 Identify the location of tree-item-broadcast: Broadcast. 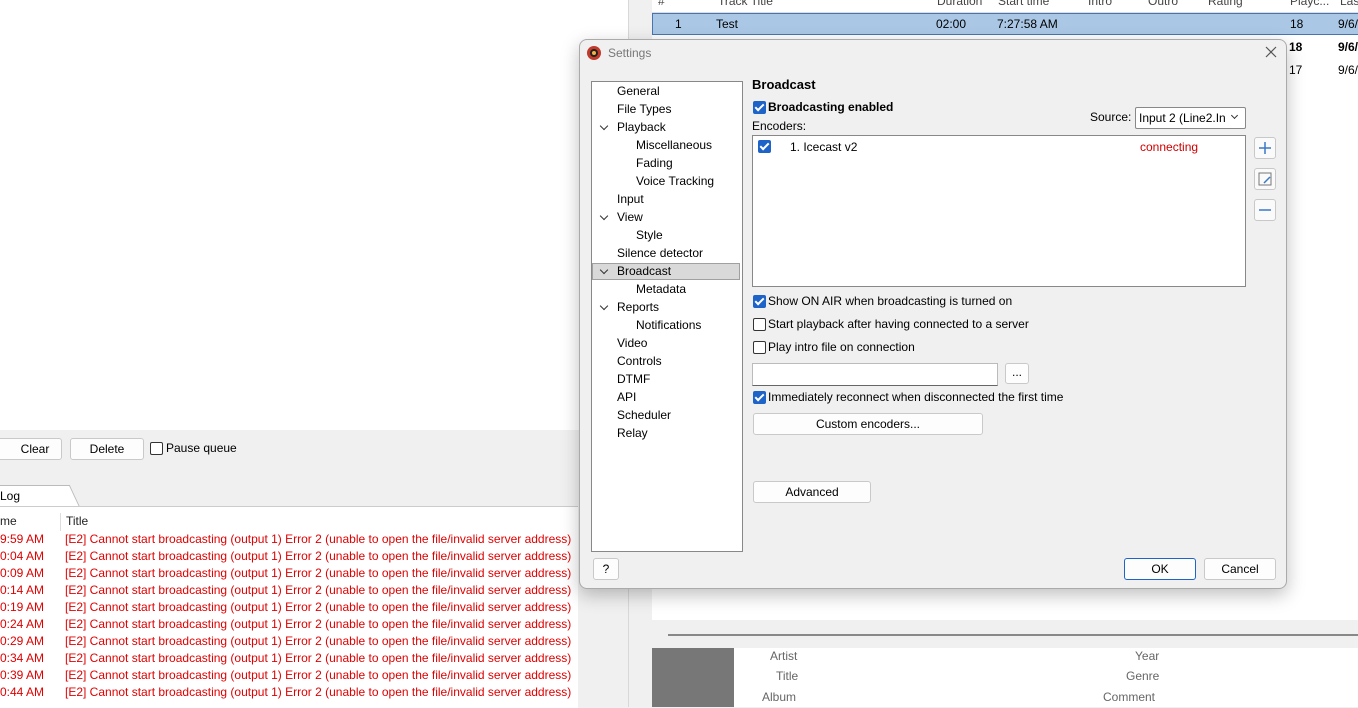
(644, 271).